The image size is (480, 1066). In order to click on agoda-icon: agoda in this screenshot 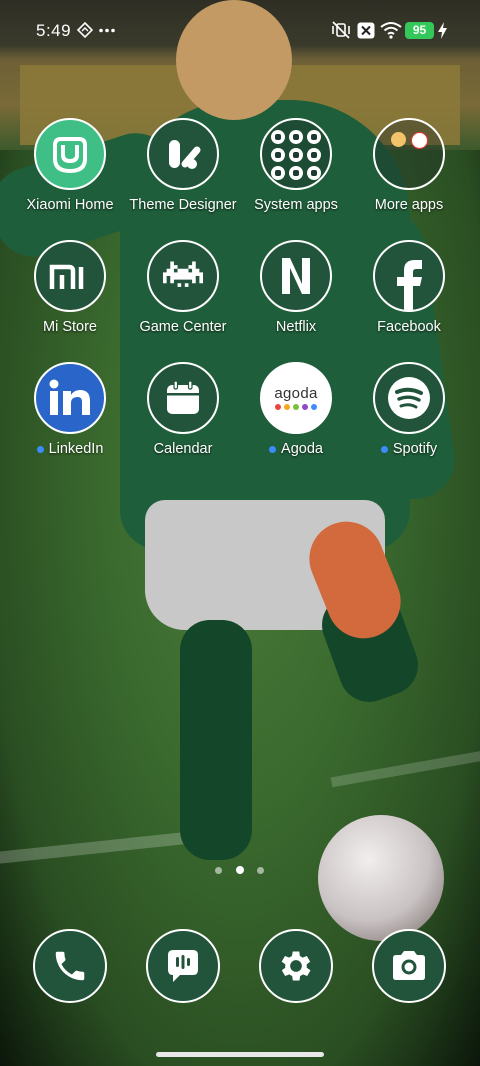, I will do `click(296, 398)`.